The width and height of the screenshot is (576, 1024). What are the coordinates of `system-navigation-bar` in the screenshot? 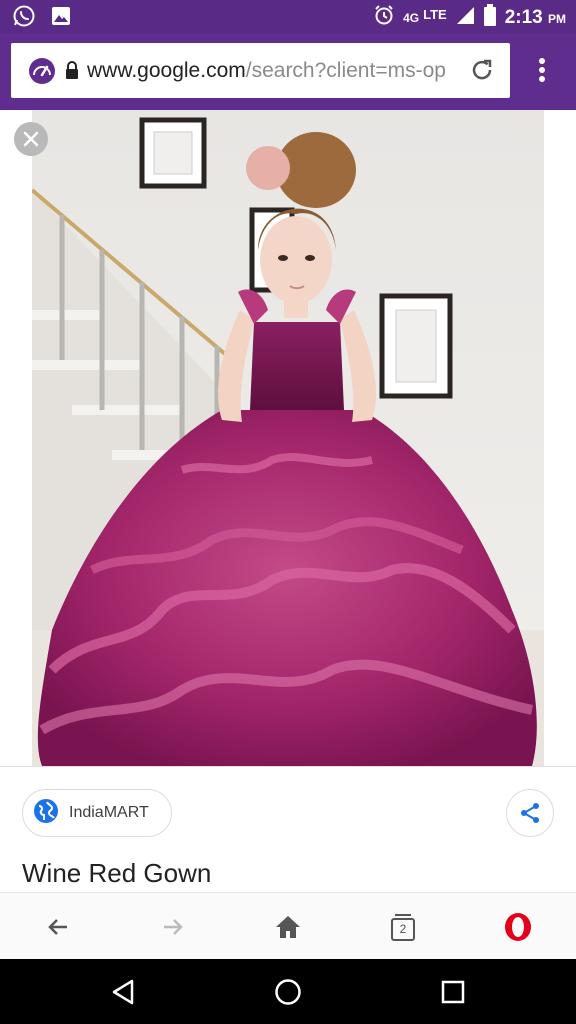 It's located at (288, 991).